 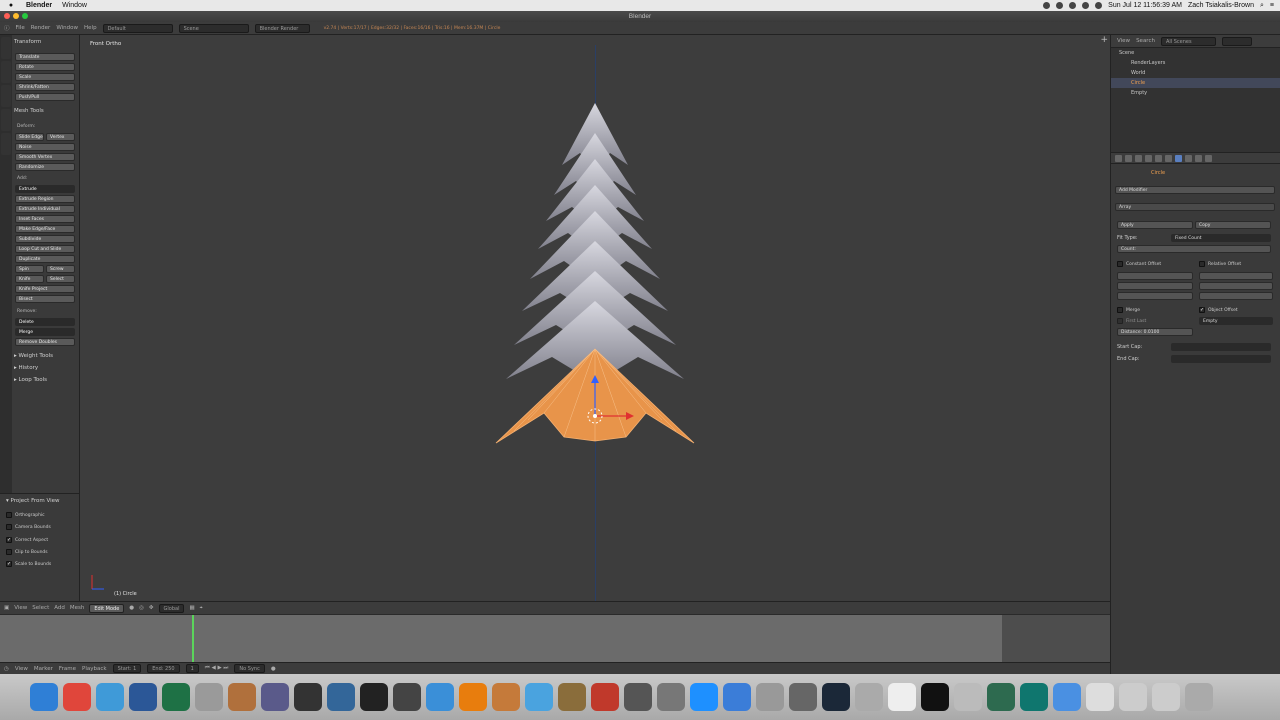 I want to click on scene-selector: Scene, so click(x=213, y=28).